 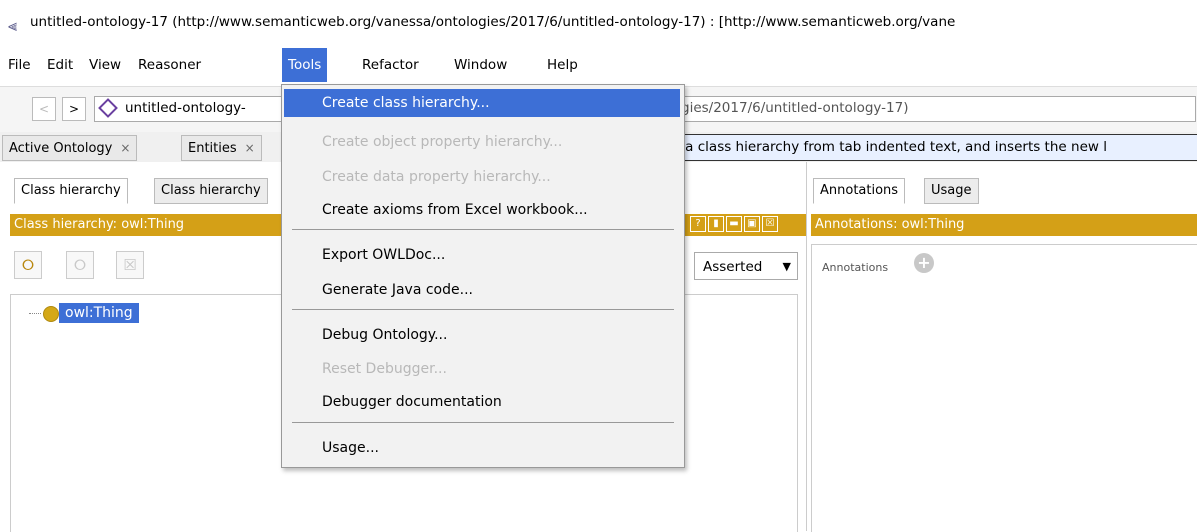 I want to click on menu-tools: Tools, so click(x=305, y=65).